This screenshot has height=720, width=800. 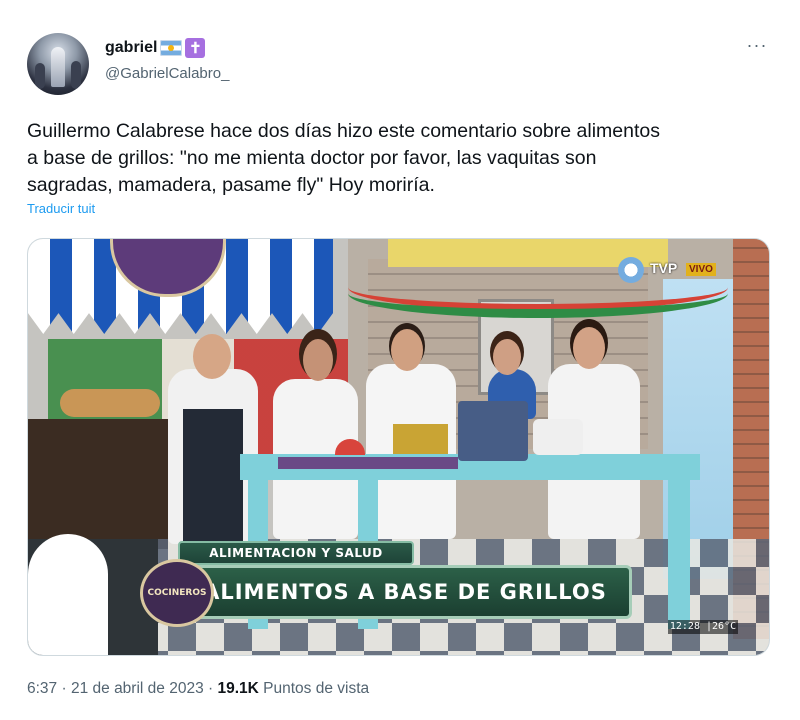 What do you see at coordinates (420, 439) in the screenshot?
I see `cricket-jars` at bounding box center [420, 439].